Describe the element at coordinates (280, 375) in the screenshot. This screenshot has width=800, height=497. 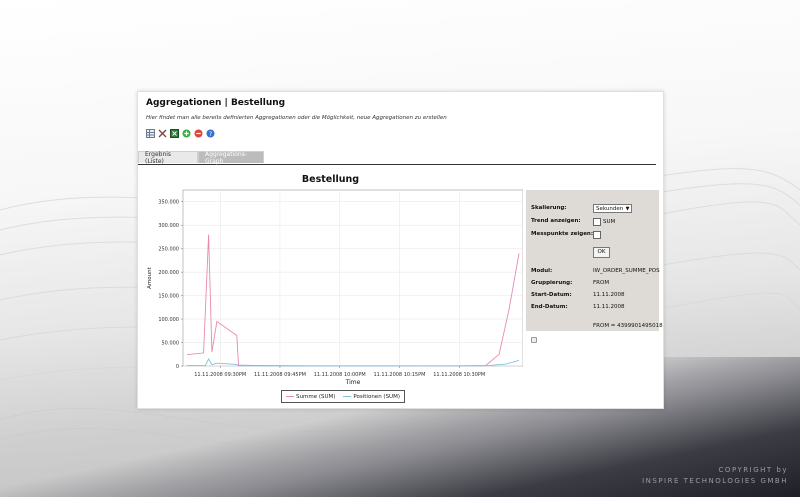
I see `x-tick-label: 11.11.2008 09:45PM` at that location.